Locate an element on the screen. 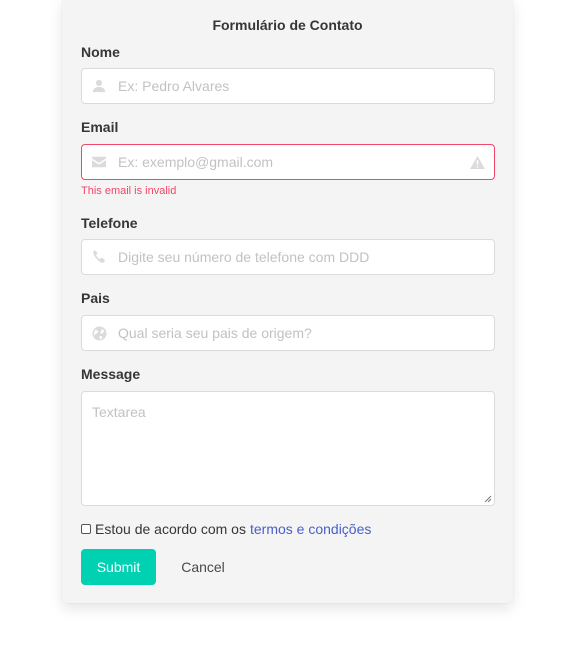  country-field: Qual seria seu pais de origem? is located at coordinates (288, 333).